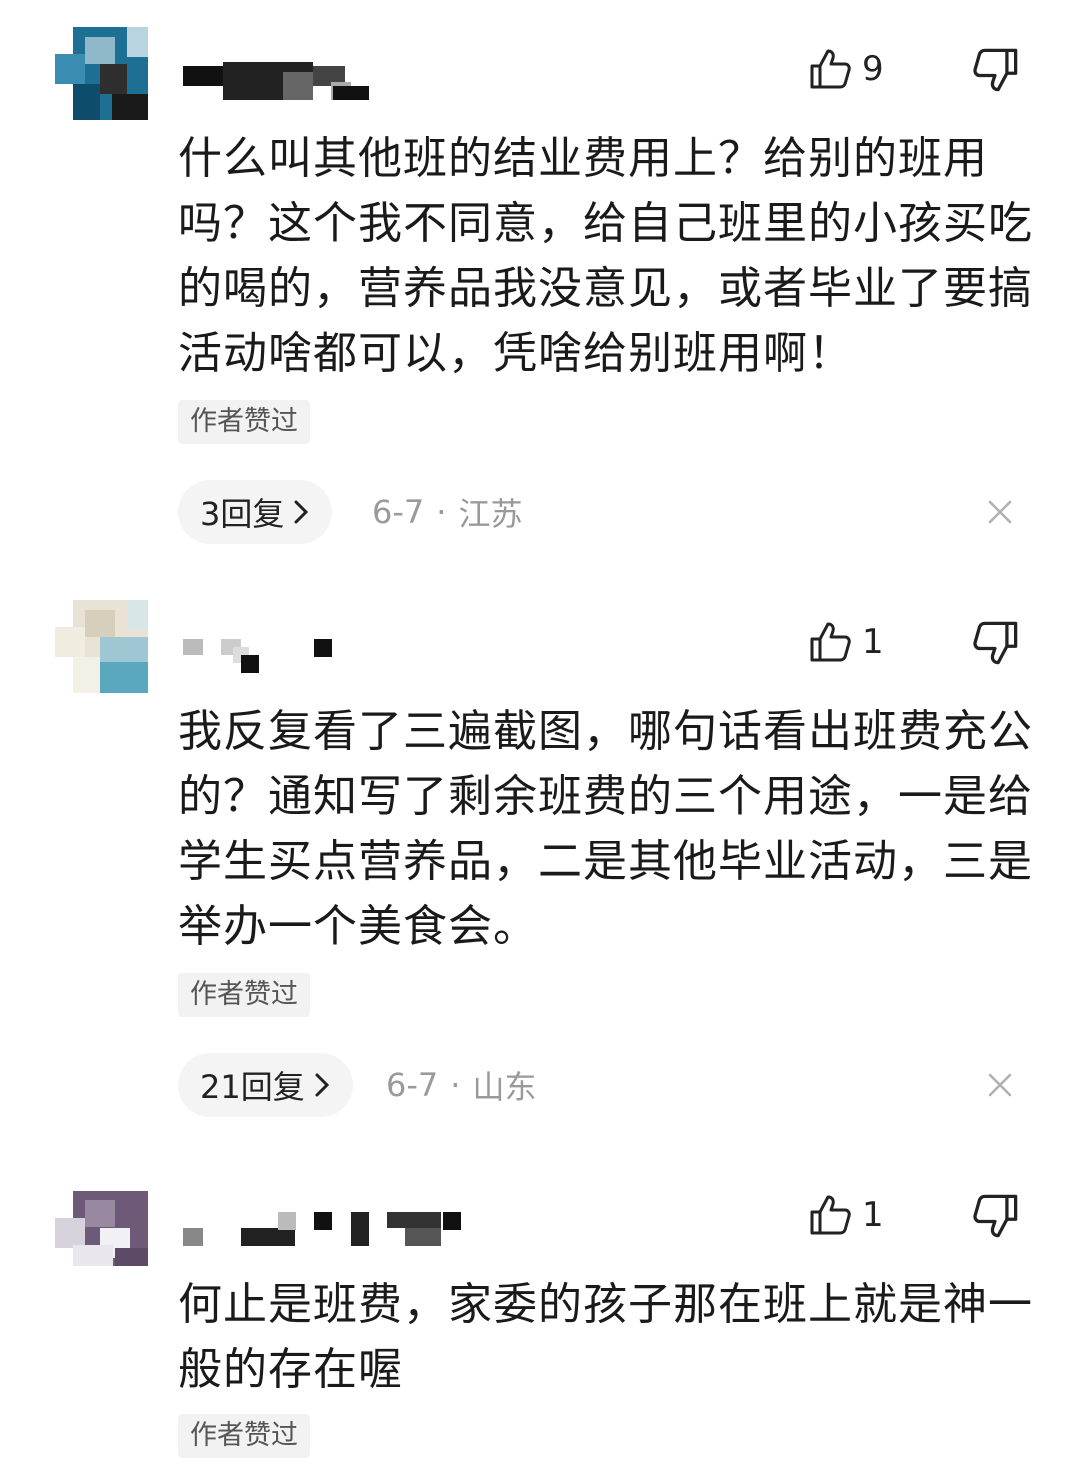 The height and width of the screenshot is (1467, 1080). Describe the element at coordinates (252, 1087) in the screenshot. I see `reply-count: 21回复` at that location.